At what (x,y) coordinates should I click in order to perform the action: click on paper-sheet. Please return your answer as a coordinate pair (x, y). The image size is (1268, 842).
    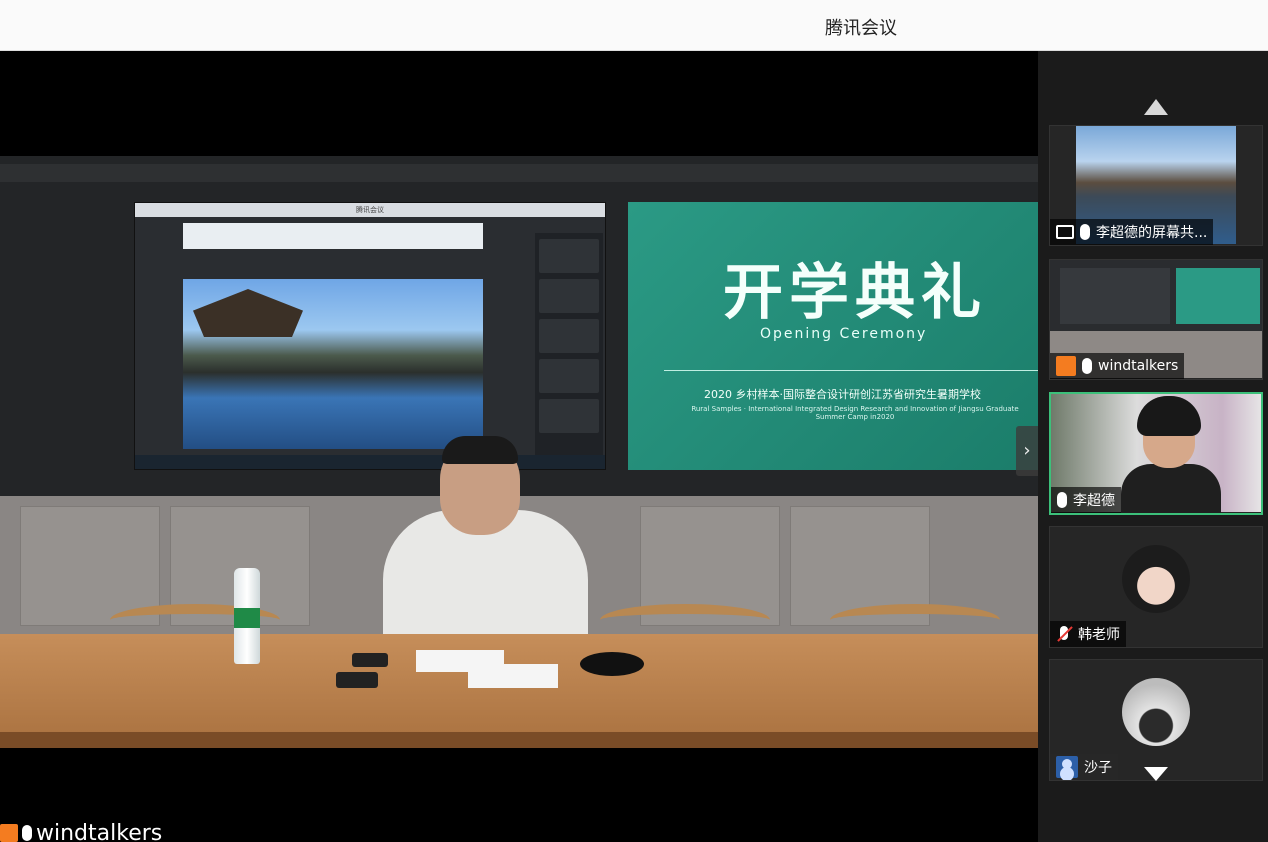
    Looking at the image, I should click on (513, 676).